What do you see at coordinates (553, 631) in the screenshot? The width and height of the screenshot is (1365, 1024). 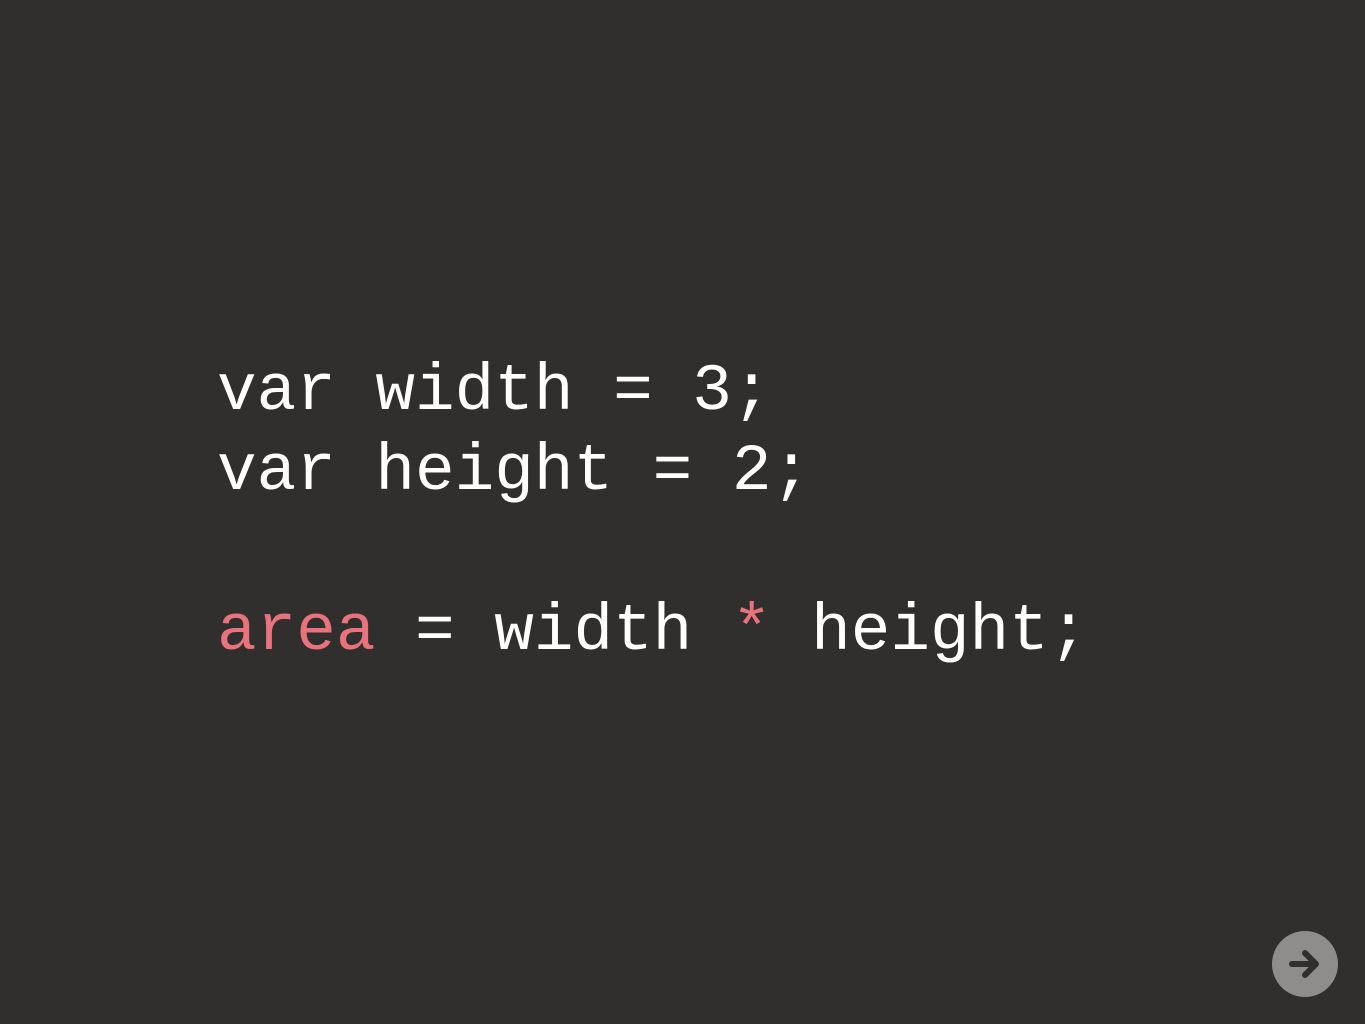 I see `assign-expression: = width` at bounding box center [553, 631].